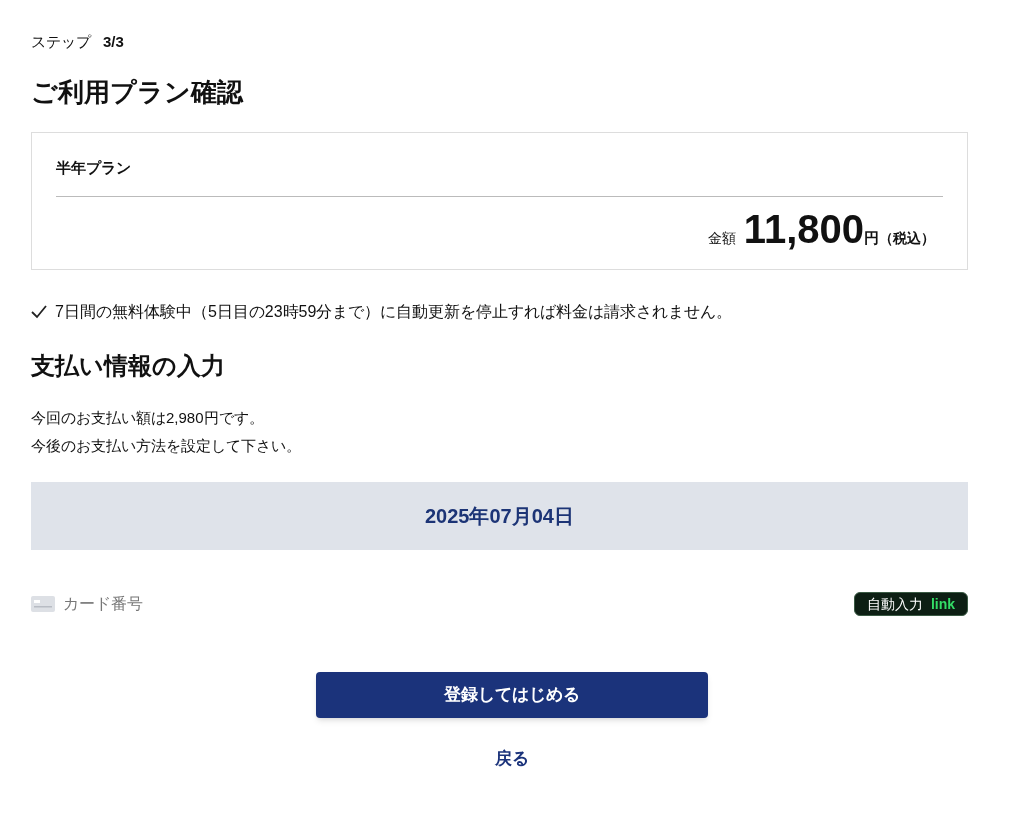  Describe the element at coordinates (113, 42) in the screenshot. I see `step-counter: 3/3` at that location.